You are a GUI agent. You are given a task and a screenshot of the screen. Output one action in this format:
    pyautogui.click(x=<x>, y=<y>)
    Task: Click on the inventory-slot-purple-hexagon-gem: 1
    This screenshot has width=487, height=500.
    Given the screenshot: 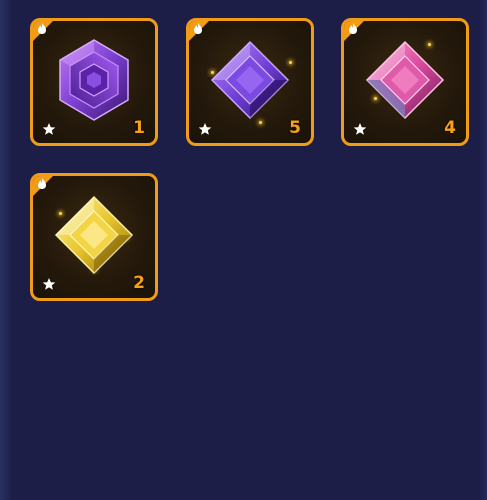 What is the action you would take?
    pyautogui.click(x=94, y=82)
    